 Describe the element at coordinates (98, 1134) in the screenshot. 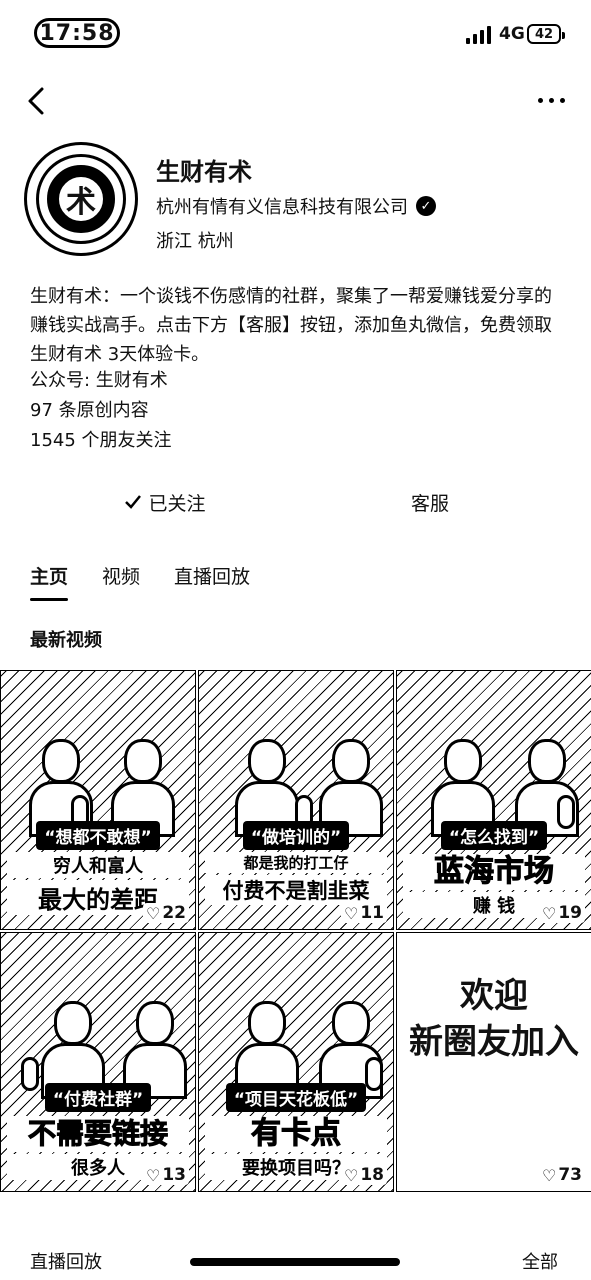

I see `caption-main: 不需要链接` at that location.